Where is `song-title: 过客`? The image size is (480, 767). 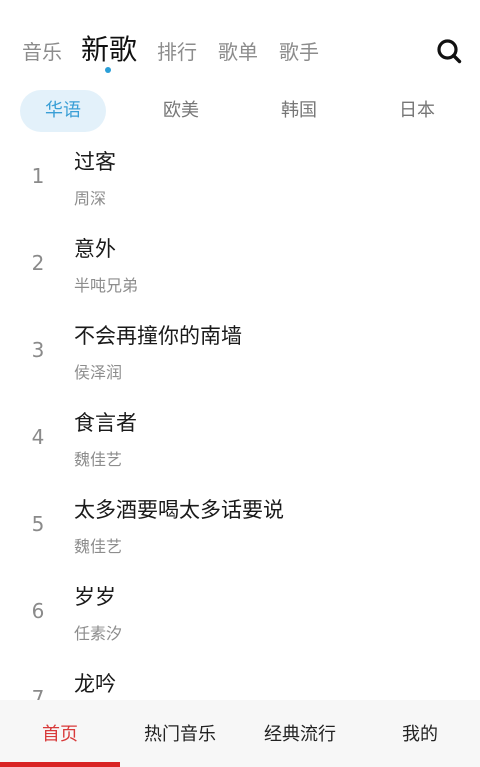 song-title: 过客 is located at coordinates (95, 162).